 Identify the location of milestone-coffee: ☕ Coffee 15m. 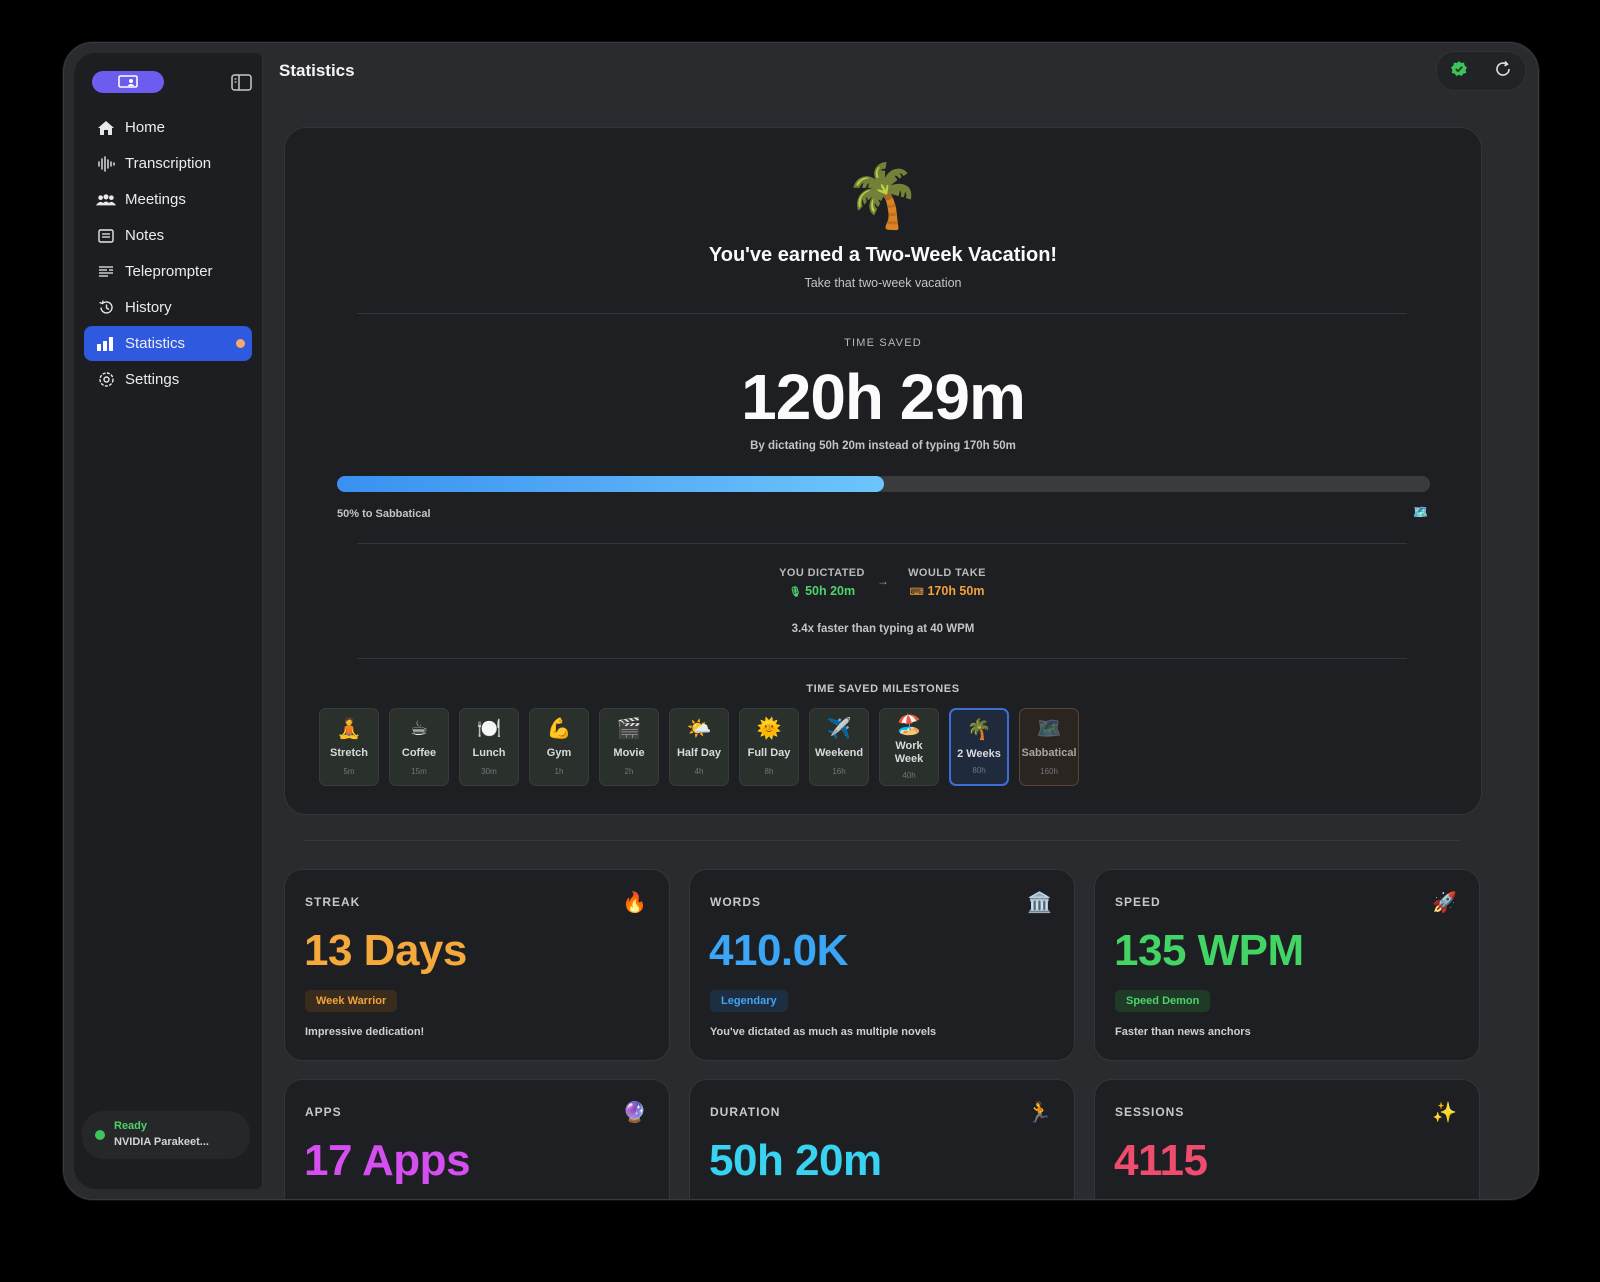
(419, 747).